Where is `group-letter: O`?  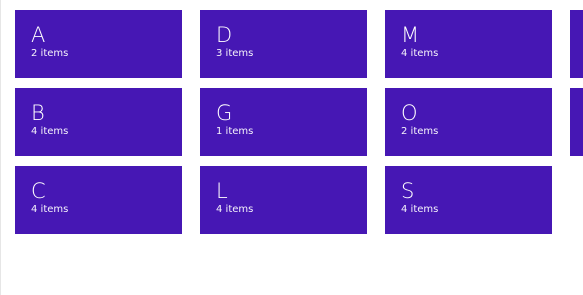
group-letter: O is located at coordinates (409, 113).